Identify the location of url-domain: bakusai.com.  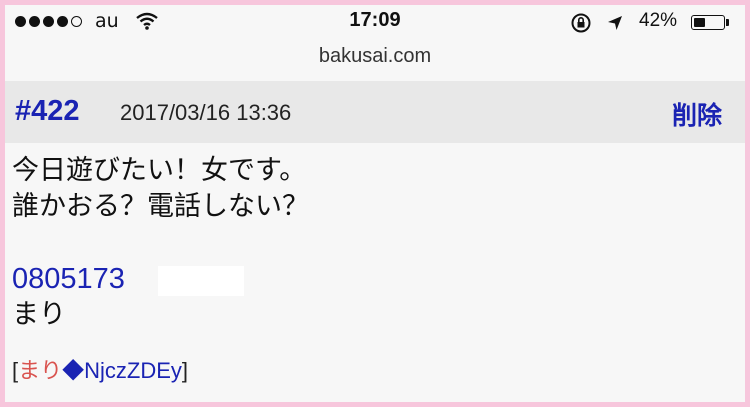
(375, 56).